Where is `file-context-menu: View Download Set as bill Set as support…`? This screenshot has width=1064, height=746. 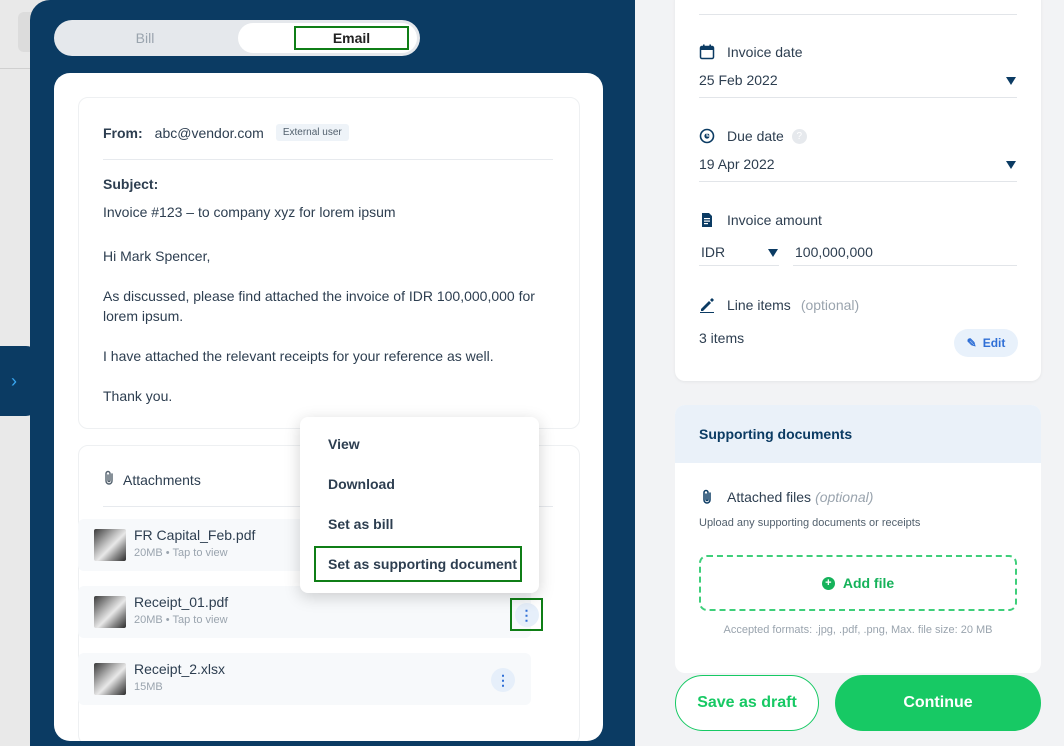 file-context-menu: View Download Set as bill Set as support… is located at coordinates (419, 505).